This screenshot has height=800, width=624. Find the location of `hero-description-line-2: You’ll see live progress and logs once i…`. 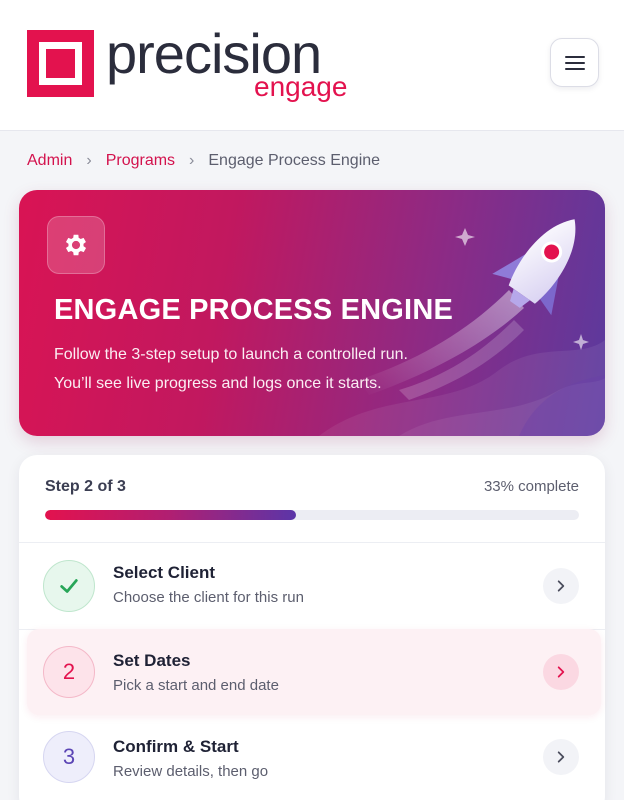

hero-description-line-2: You’ll see live progress and logs once i… is located at coordinates (218, 383).